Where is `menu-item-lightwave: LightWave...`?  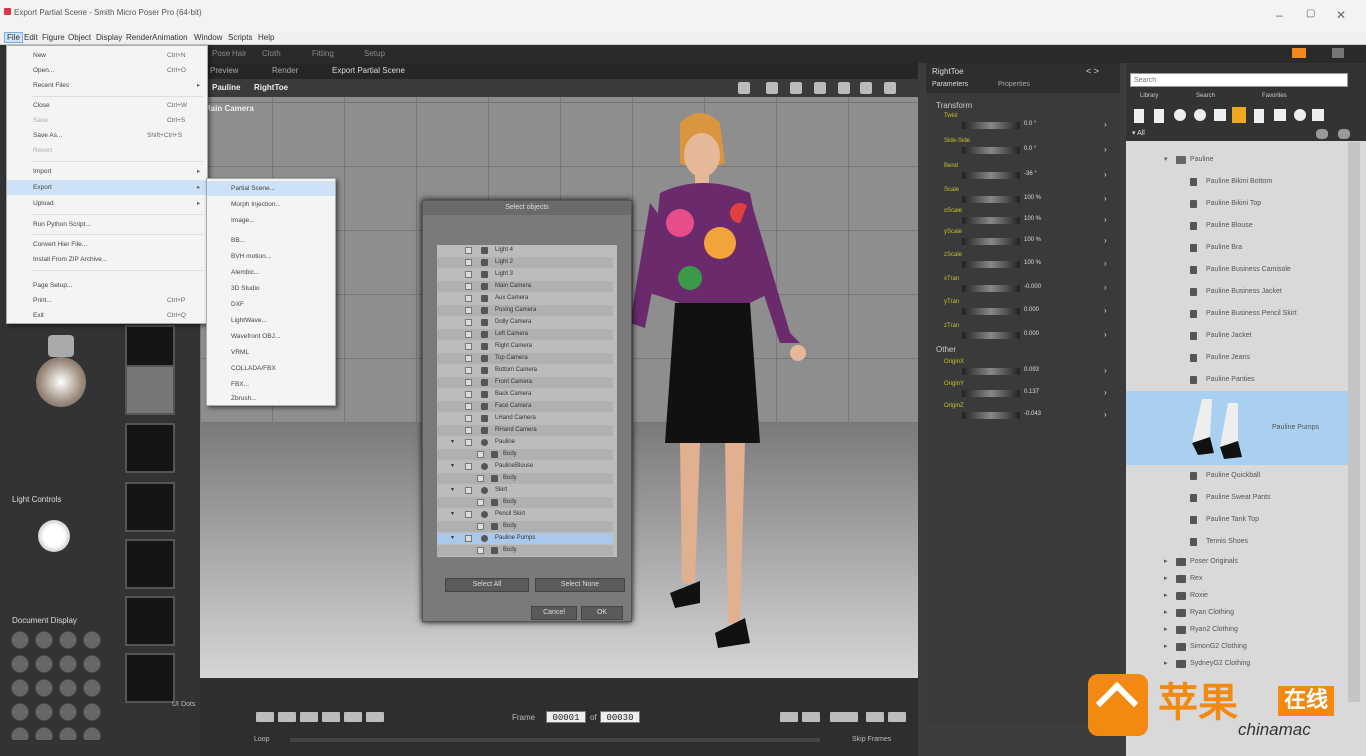
menu-item-lightwave: LightWave... is located at coordinates (271, 320).